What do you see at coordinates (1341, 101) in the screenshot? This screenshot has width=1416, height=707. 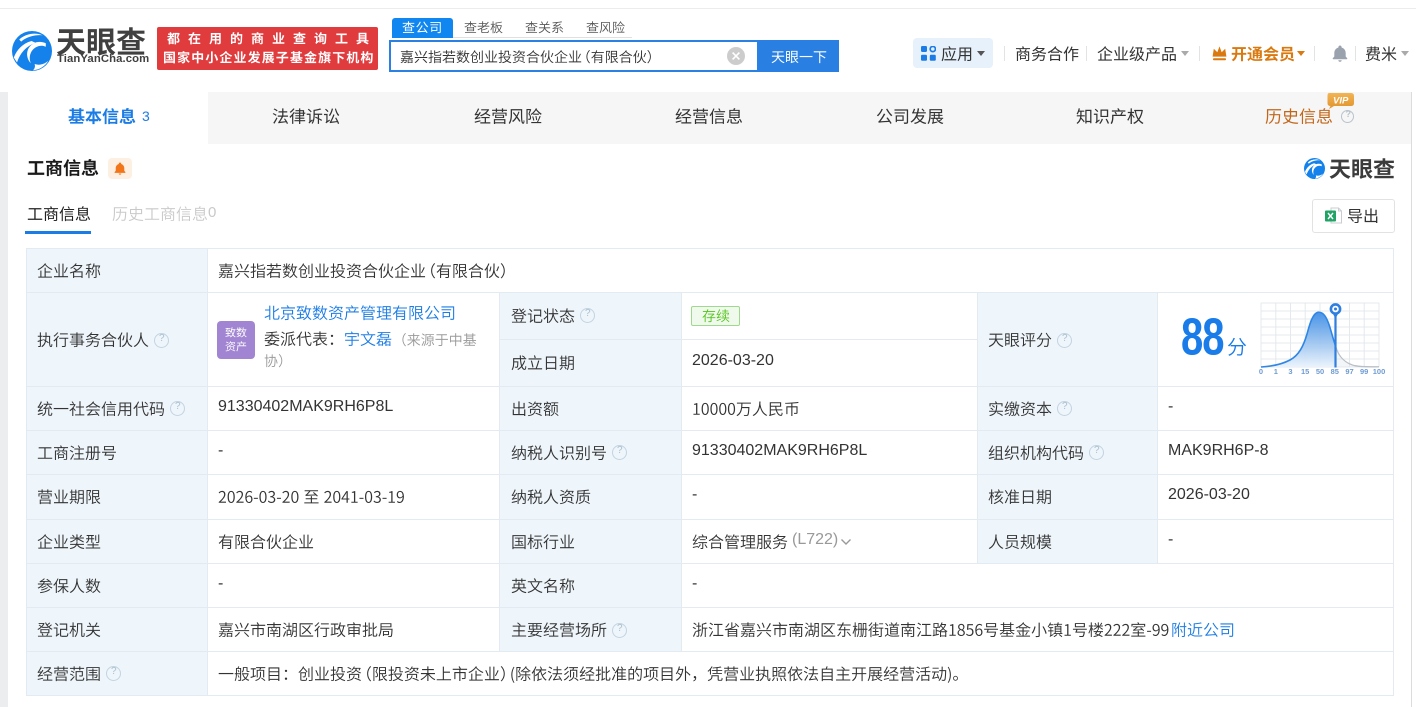 I see `svg-text: VIP` at bounding box center [1341, 101].